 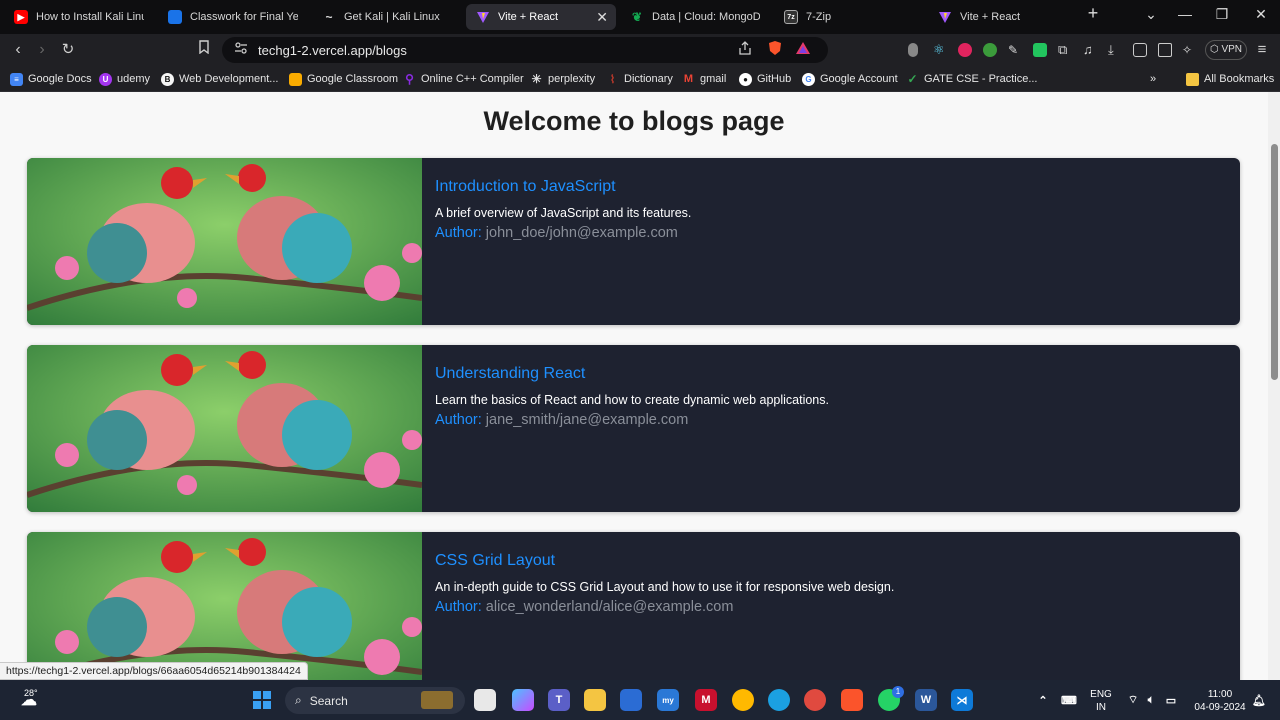 I want to click on bookmark-item: M gmail, so click(x=704, y=79).